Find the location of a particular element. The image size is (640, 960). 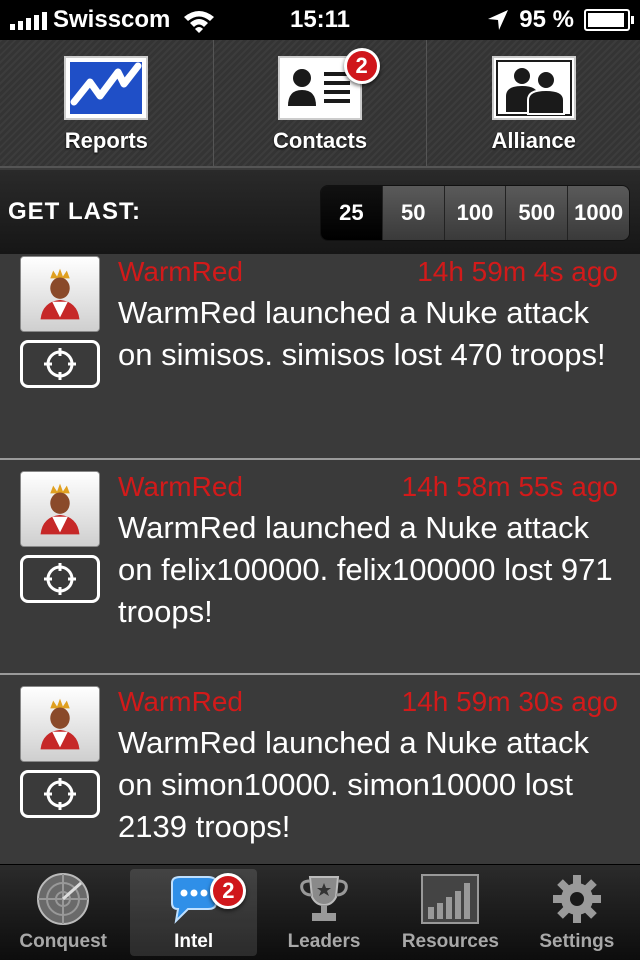

wifi-icon is located at coordinates (199, 22).